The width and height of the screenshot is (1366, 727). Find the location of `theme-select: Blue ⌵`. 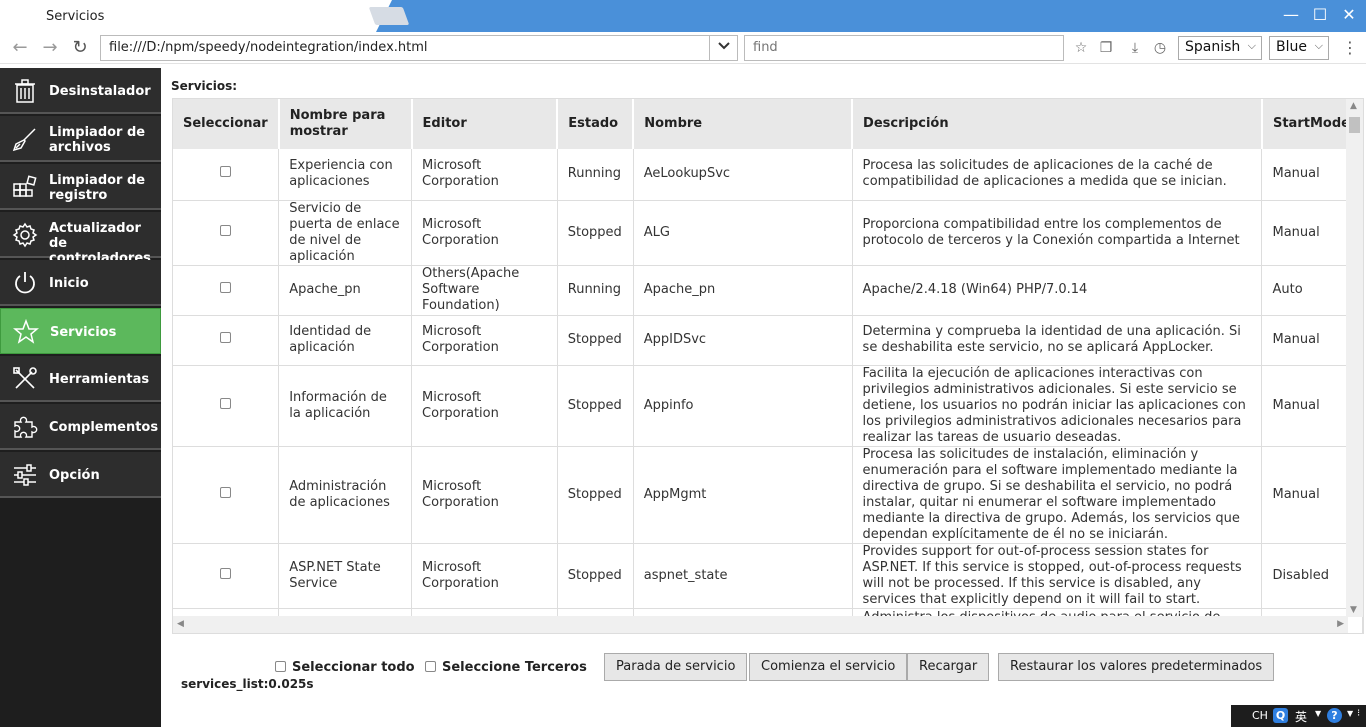

theme-select: Blue ⌵ is located at coordinates (1299, 48).